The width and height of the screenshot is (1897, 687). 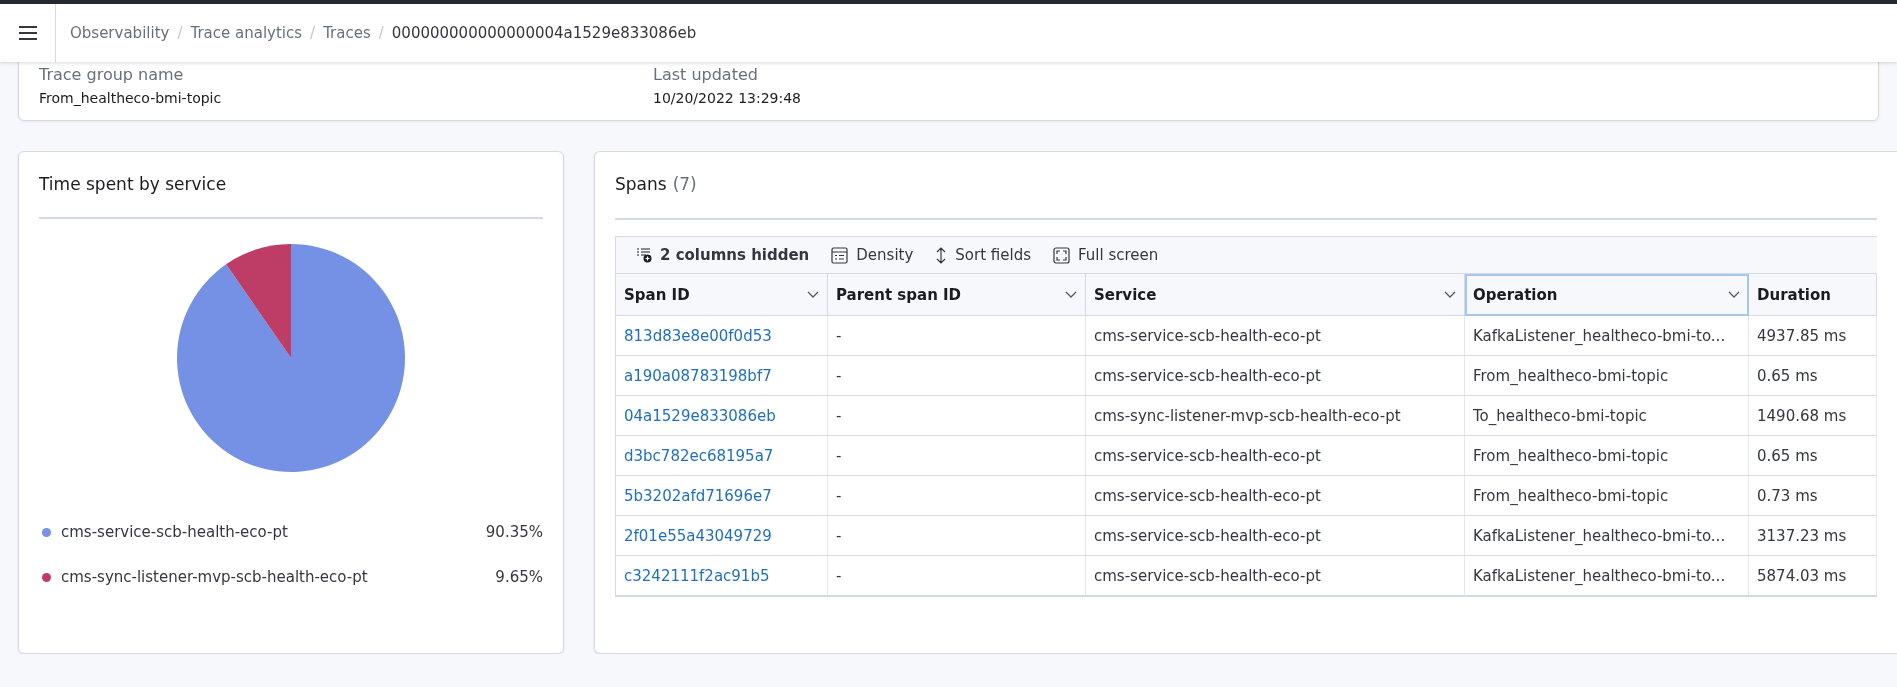 What do you see at coordinates (1813, 336) in the screenshot?
I see `table-cell: 4937.85 ms` at bounding box center [1813, 336].